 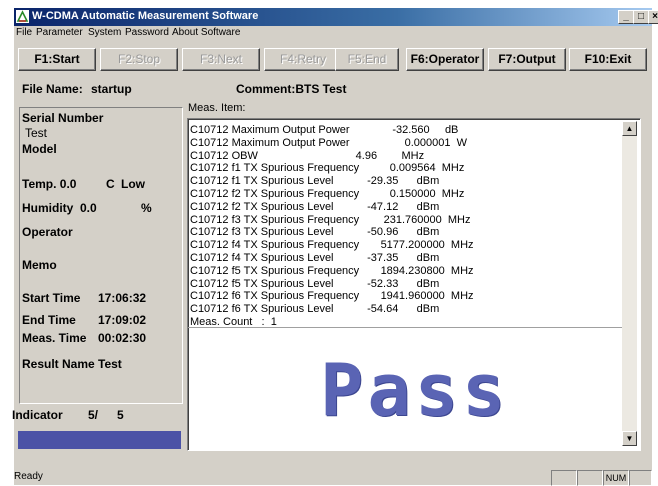 What do you see at coordinates (48, 208) in the screenshot?
I see `humidity-label: Humidity` at bounding box center [48, 208].